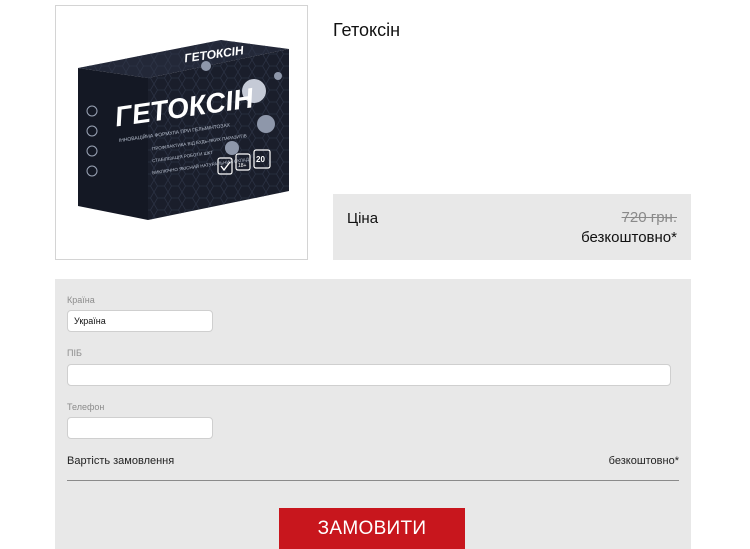 The height and width of the screenshot is (549, 750). I want to click on new-price: безкоштовно*, so click(629, 237).